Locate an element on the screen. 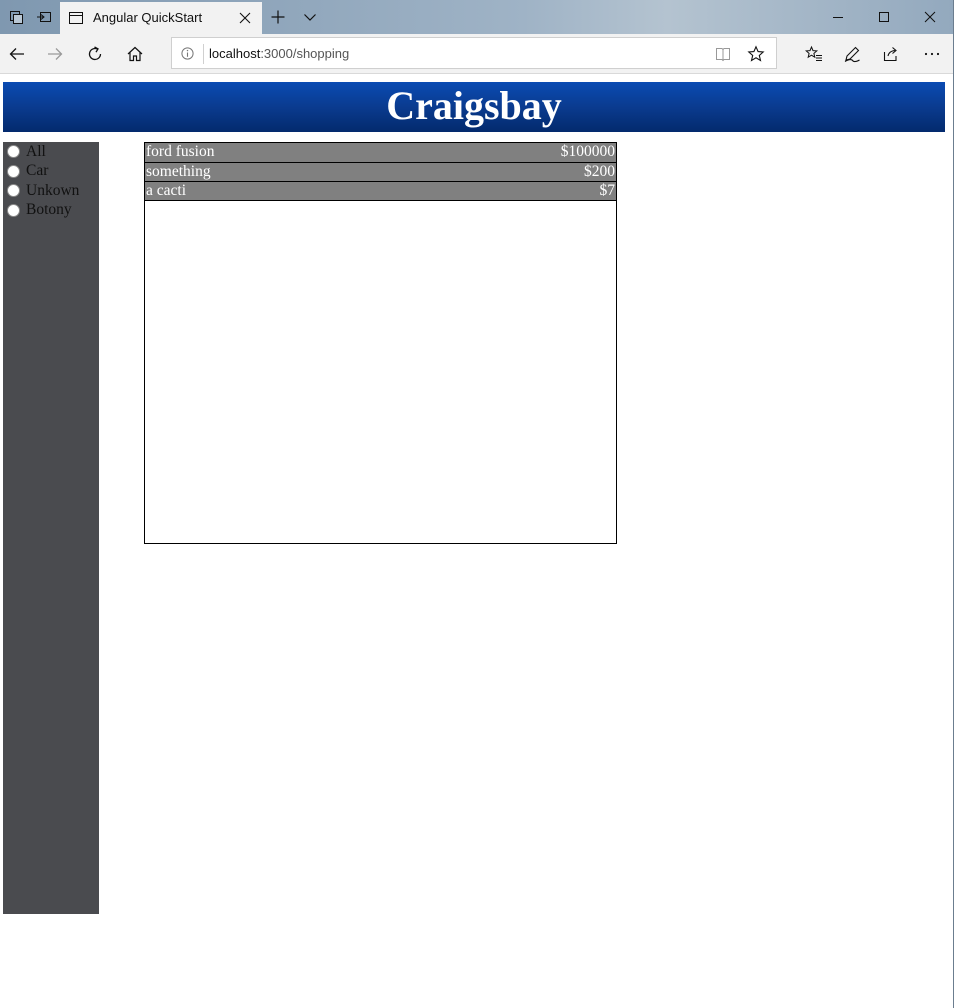  list-item: something $200 is located at coordinates (380, 172).